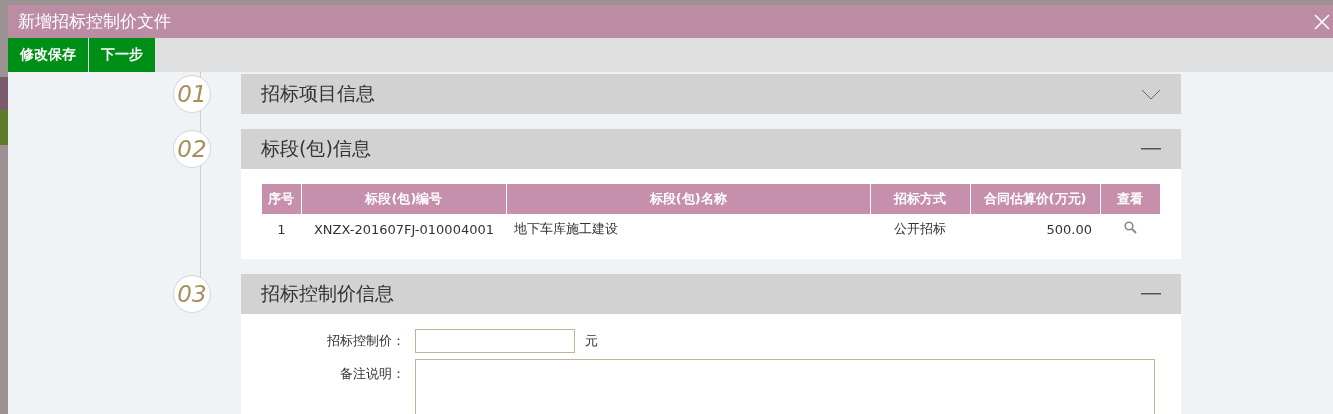 This screenshot has height=414, width=1333. Describe the element at coordinates (281, 199) in the screenshot. I see `column-header: 序号` at that location.